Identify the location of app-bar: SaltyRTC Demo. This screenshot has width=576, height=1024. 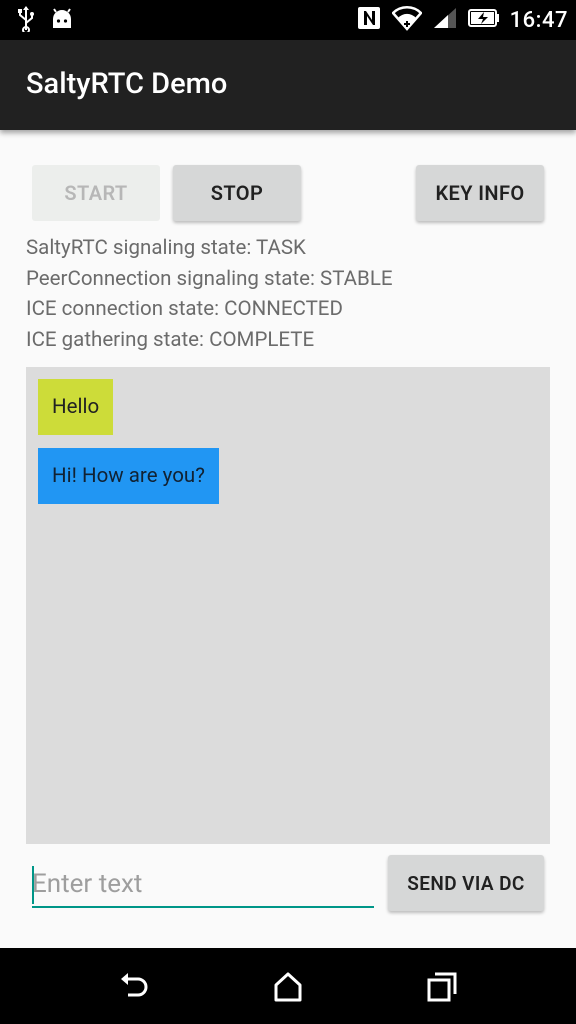
(288, 85).